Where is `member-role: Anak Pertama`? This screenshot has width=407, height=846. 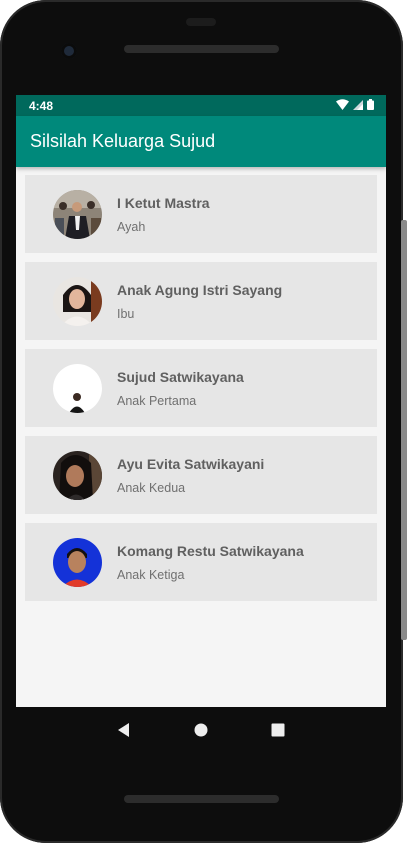 member-role: Anak Pertama is located at coordinates (157, 400).